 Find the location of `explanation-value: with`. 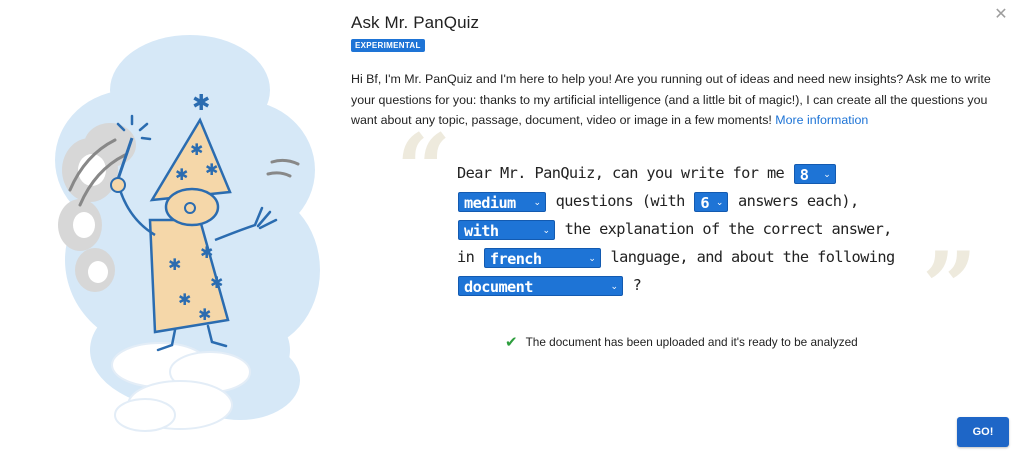

explanation-value: with is located at coordinates (481, 230).